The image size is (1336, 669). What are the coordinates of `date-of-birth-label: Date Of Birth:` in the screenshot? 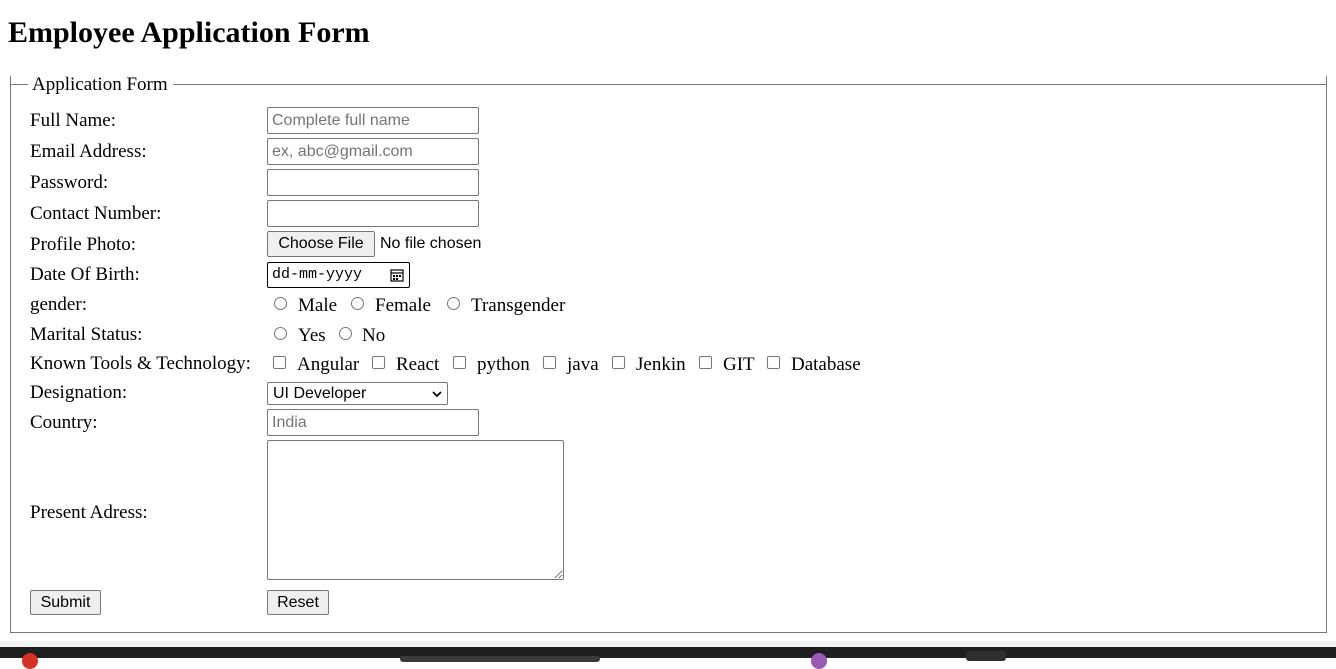 It's located at (85, 274).